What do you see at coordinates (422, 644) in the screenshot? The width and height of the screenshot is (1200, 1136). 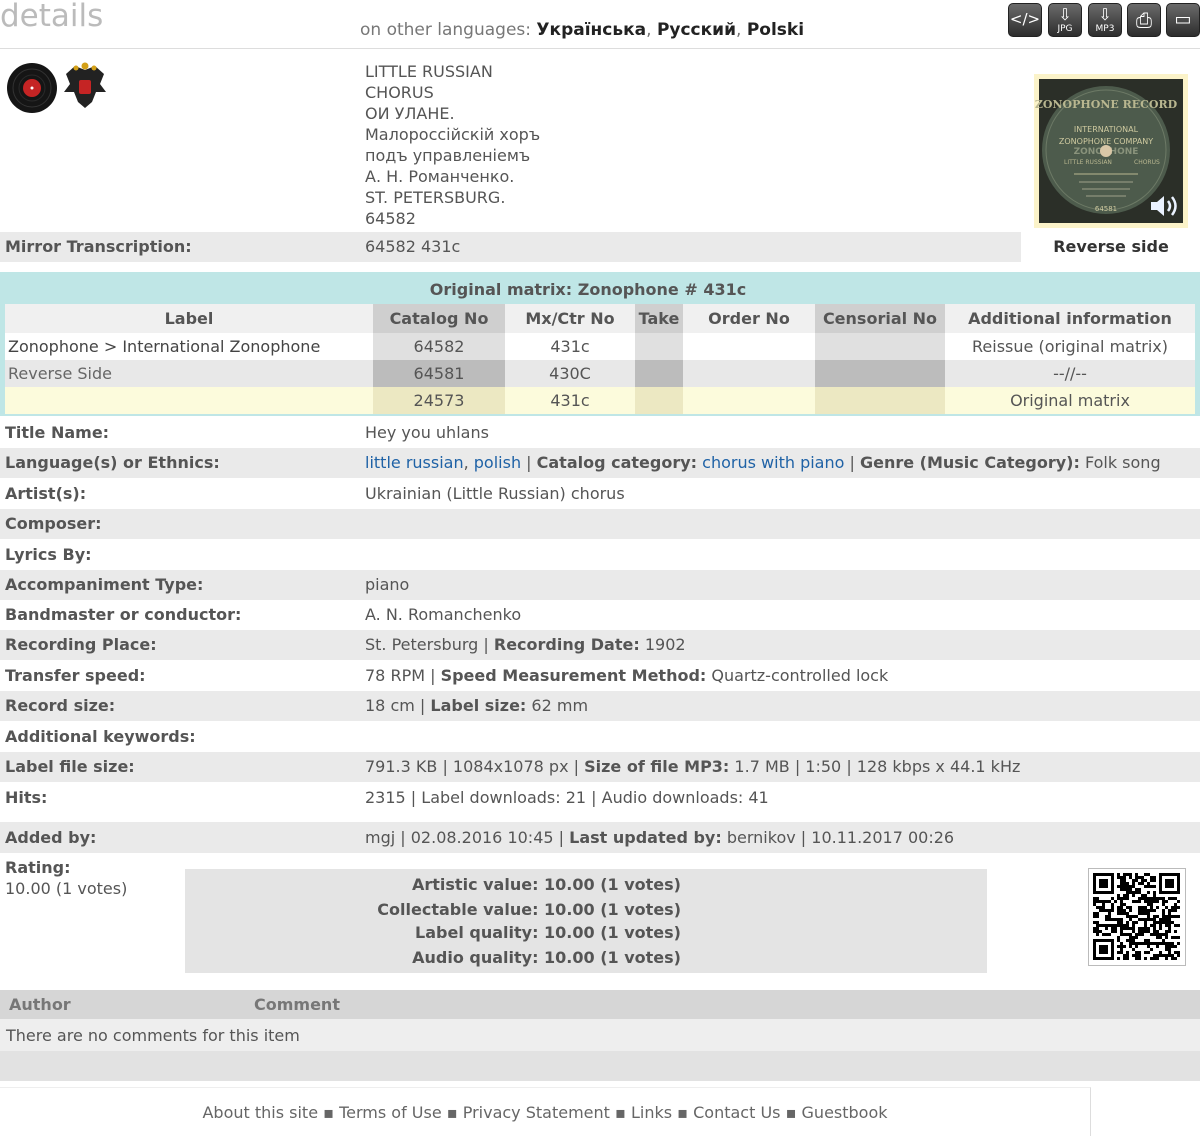 I see `recording-place-text: St. Petersburg` at bounding box center [422, 644].